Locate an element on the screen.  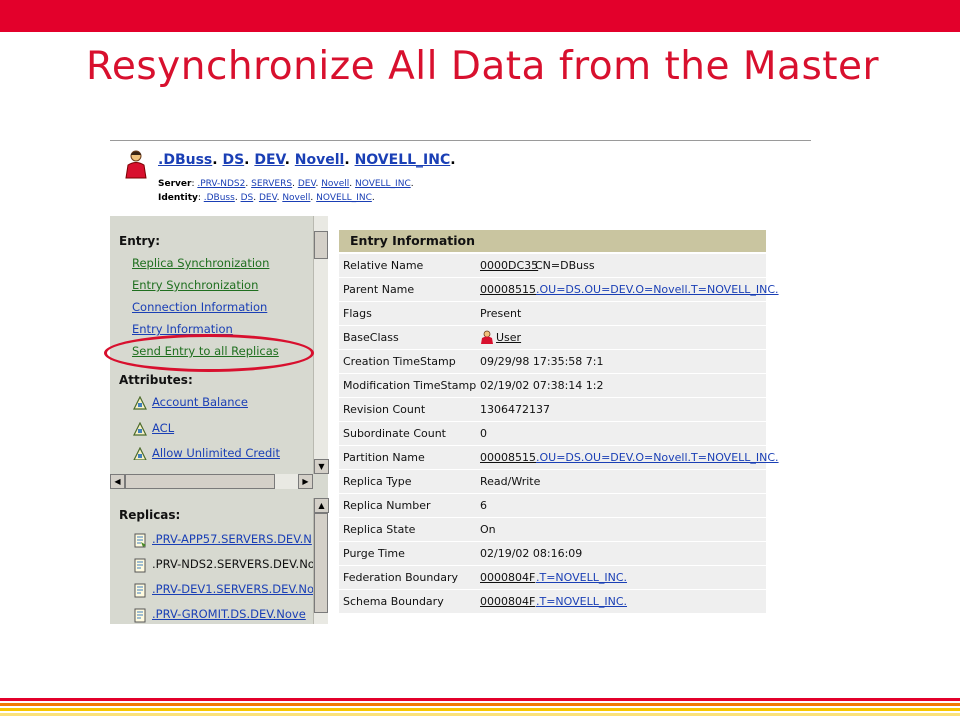
replica-item: .PRV-NDS2.SERVERS.DEV.No is located at coordinates (233, 564).